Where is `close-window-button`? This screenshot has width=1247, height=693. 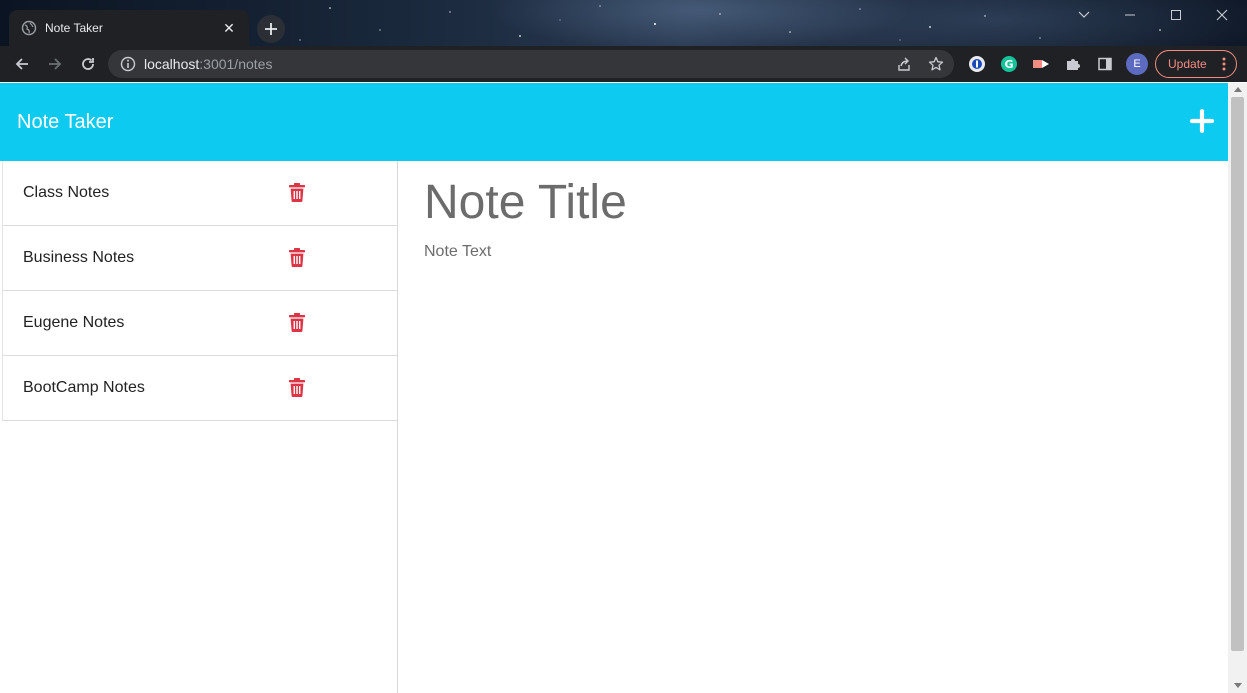 close-window-button is located at coordinates (1222, 15).